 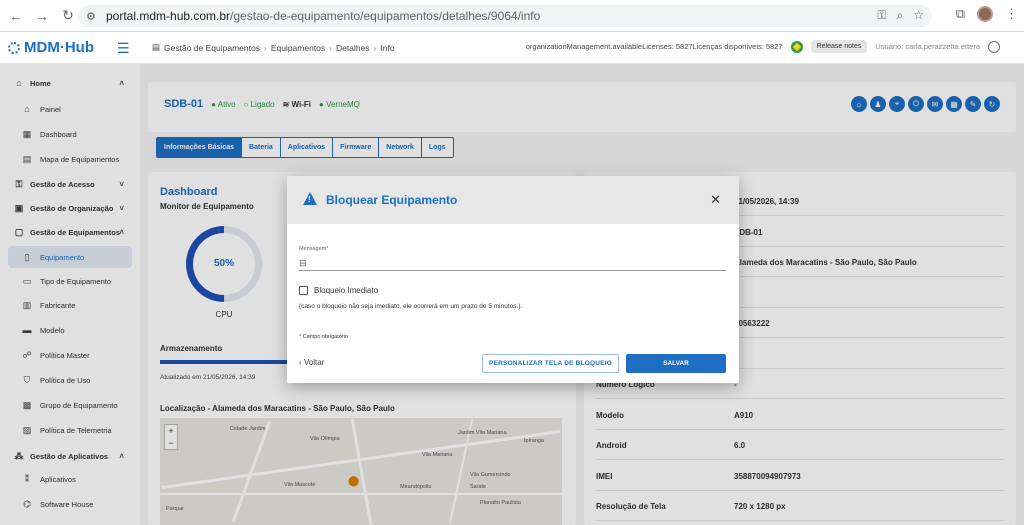 I want to click on dialog-header: ! Bloquear Equipamento ✕, so click(x=513, y=200).